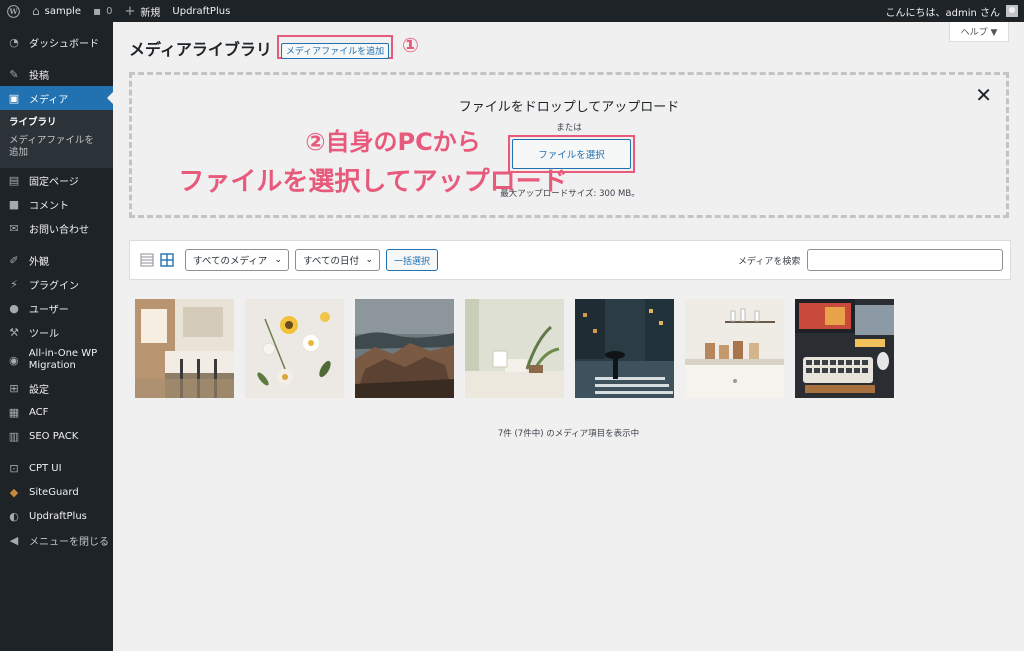 The height and width of the screenshot is (651, 1024). What do you see at coordinates (14, 468) in the screenshot?
I see `cpt-icon: ⊡` at bounding box center [14, 468].